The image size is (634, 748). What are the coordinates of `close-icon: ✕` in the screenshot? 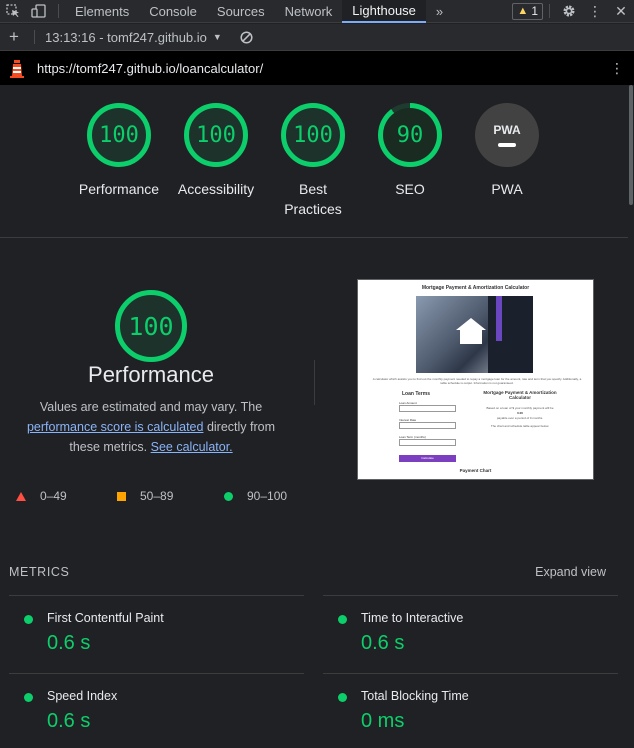 It's located at (621, 11).